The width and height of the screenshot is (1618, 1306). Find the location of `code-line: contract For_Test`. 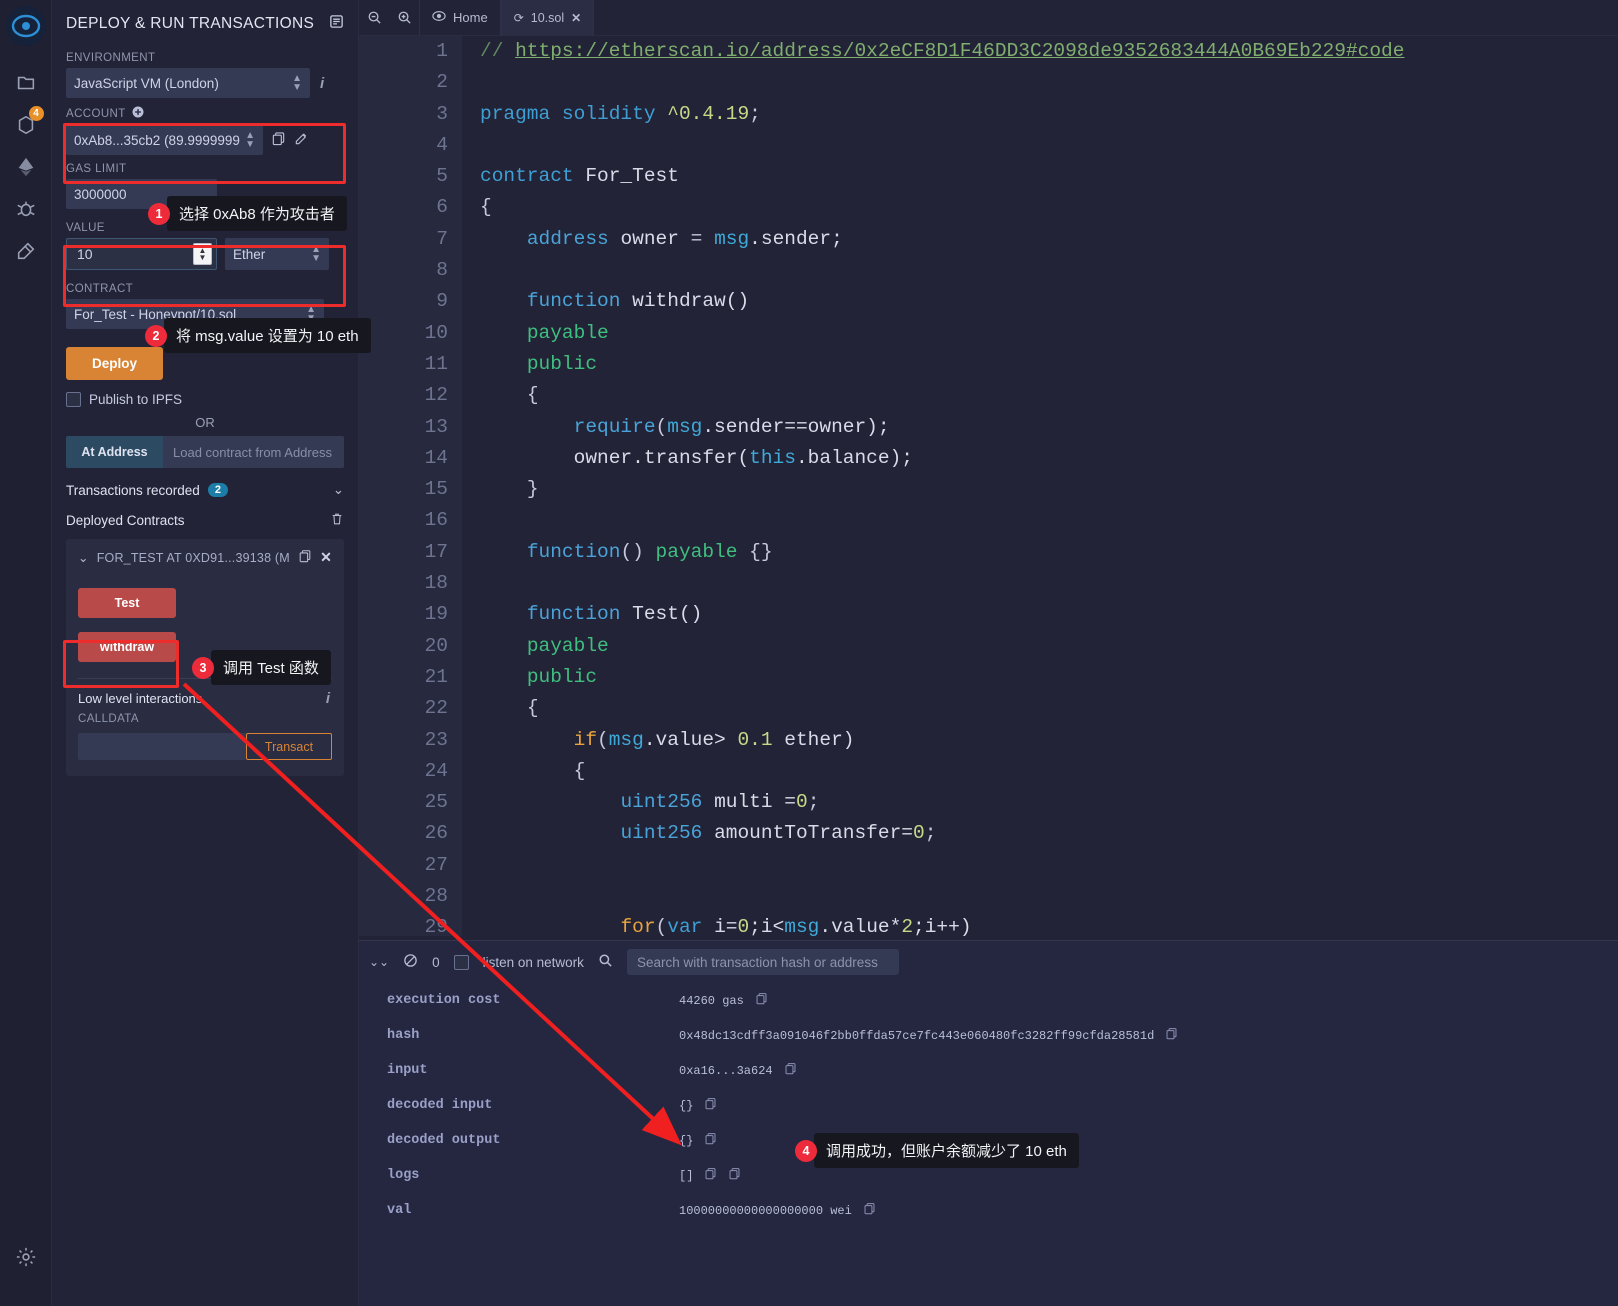

code-line: contract For_Test is located at coordinates (1049, 176).